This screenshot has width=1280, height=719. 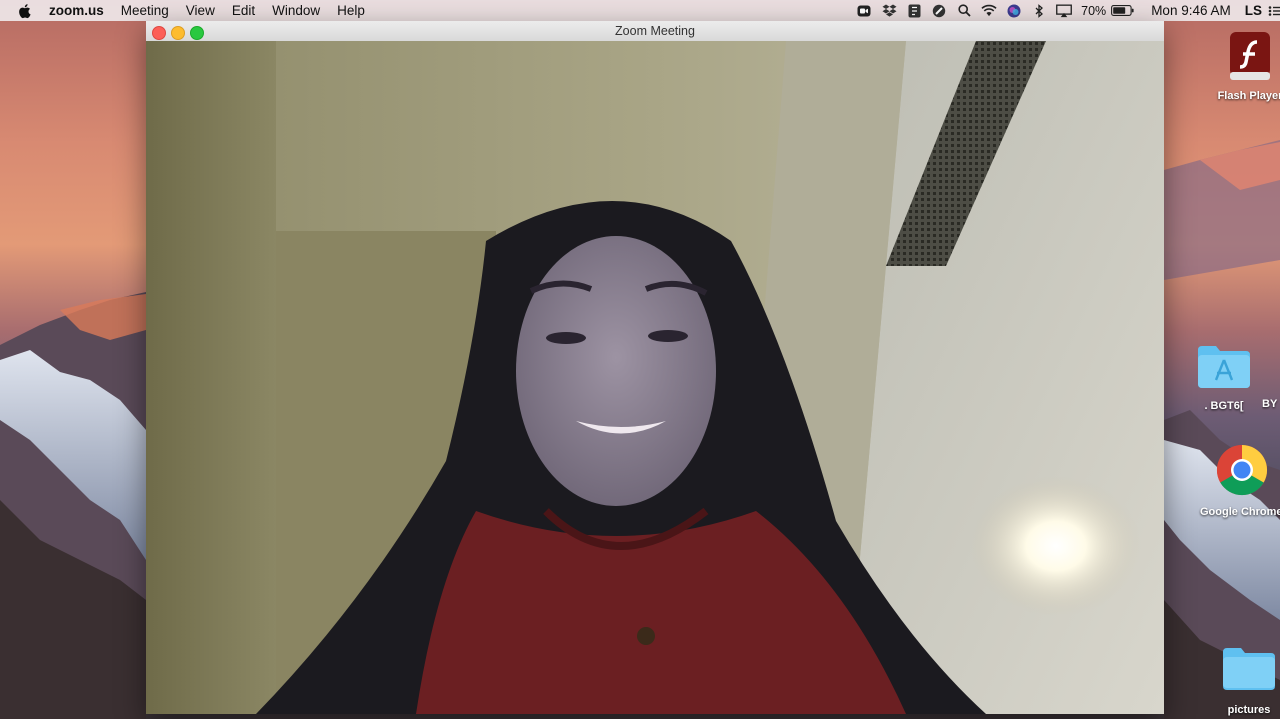 I want to click on folder-icon, so click(x=1249, y=668).